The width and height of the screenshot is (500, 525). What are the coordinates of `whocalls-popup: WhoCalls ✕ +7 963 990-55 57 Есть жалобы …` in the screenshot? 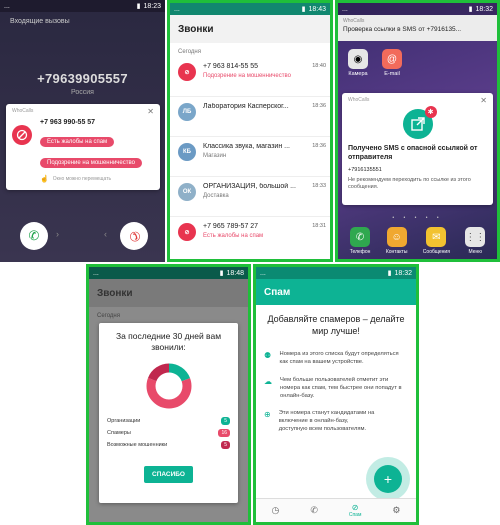 It's located at (83, 147).